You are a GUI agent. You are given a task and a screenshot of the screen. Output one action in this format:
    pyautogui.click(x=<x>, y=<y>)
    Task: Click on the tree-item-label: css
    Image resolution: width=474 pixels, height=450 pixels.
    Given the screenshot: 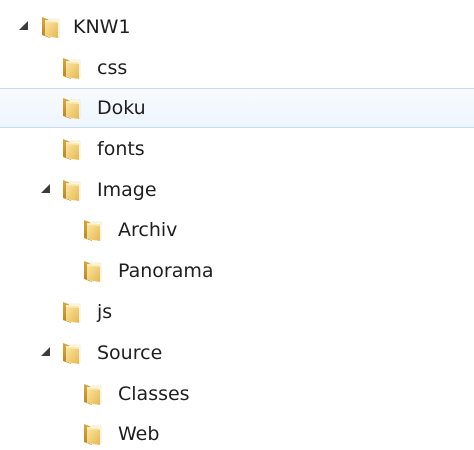 What is the action you would take?
    pyautogui.click(x=112, y=68)
    